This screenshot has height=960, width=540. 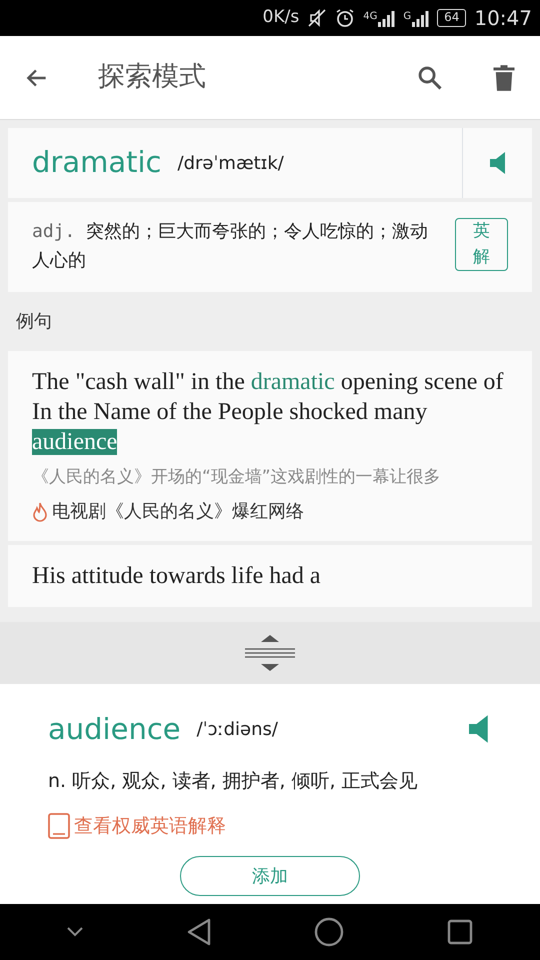 What do you see at coordinates (177, 577) in the screenshot?
I see `example-sentence: His attitude towards life had a` at bounding box center [177, 577].